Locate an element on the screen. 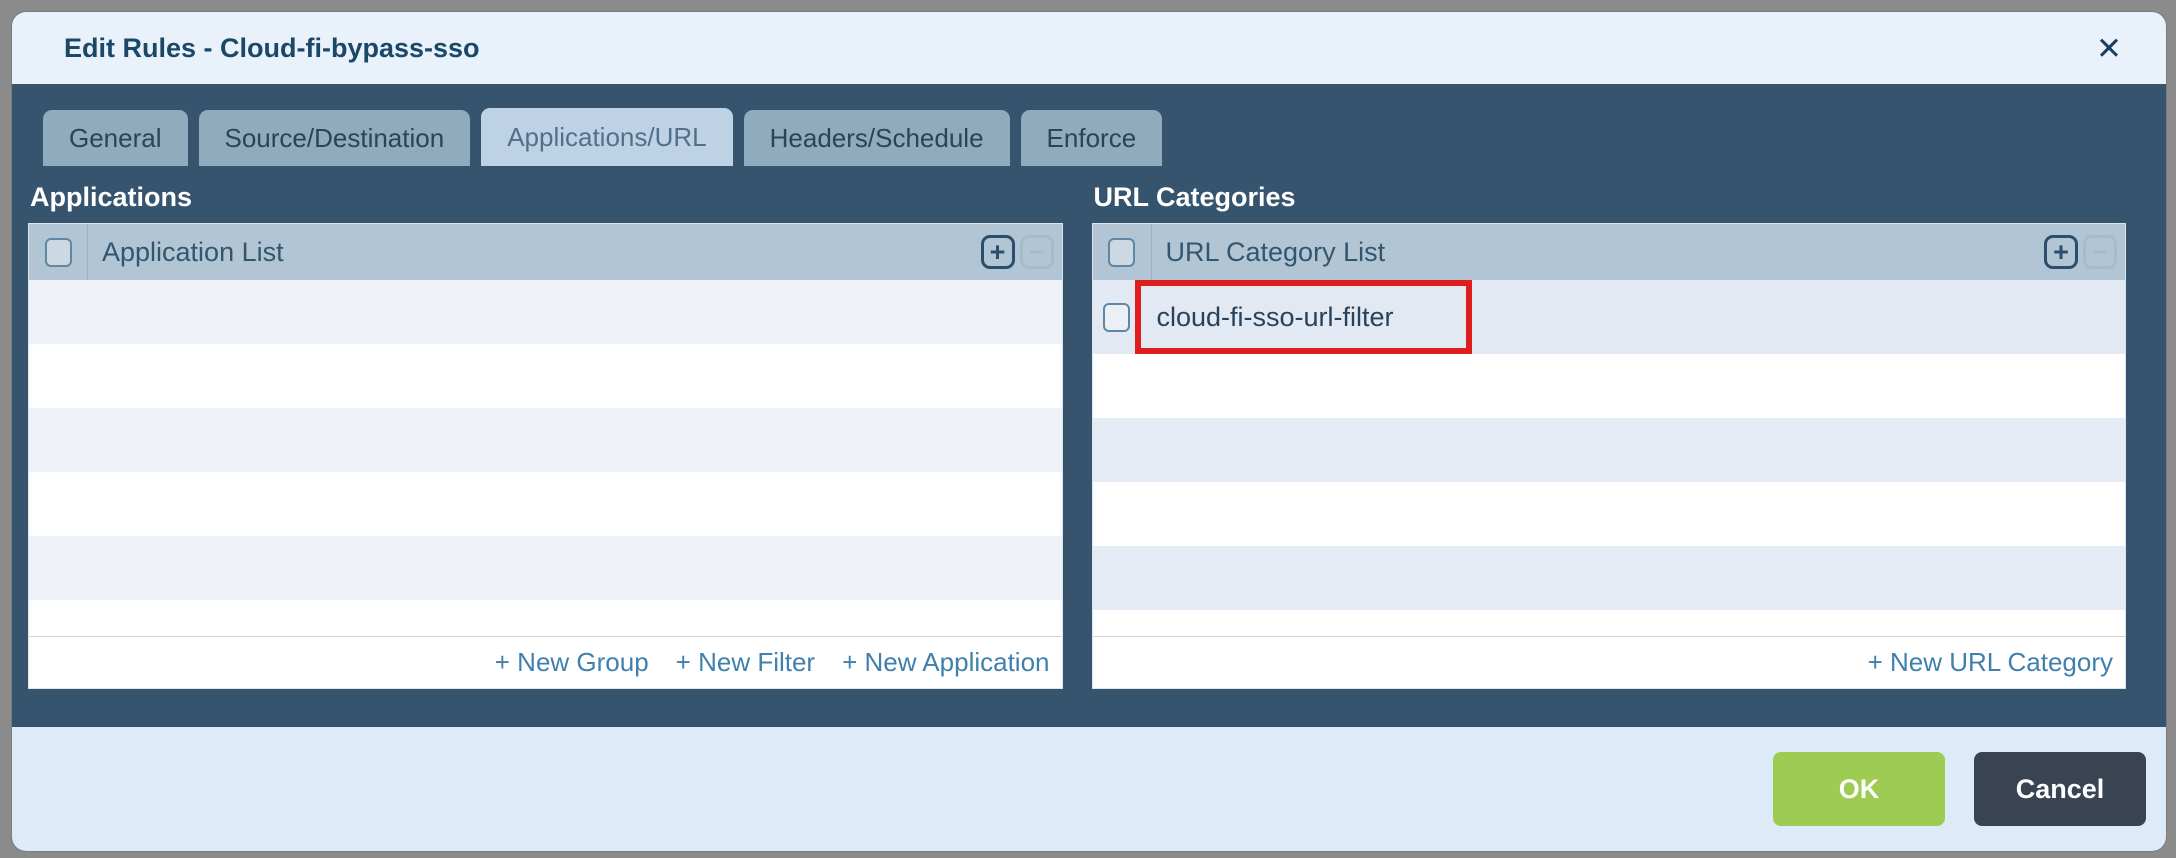 The image size is (2176, 858). url-category-list-title: URL Category List is located at coordinates (1275, 251).